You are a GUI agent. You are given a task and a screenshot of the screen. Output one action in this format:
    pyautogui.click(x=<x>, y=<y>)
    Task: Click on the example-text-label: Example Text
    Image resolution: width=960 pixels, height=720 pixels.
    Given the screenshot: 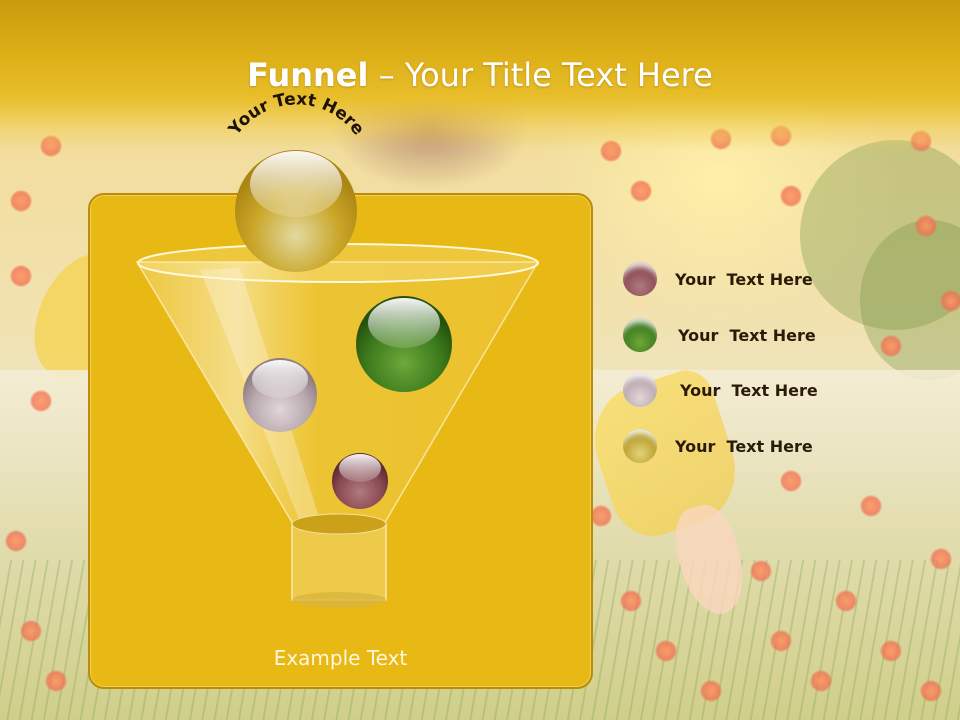 What is the action you would take?
    pyautogui.click(x=340, y=658)
    